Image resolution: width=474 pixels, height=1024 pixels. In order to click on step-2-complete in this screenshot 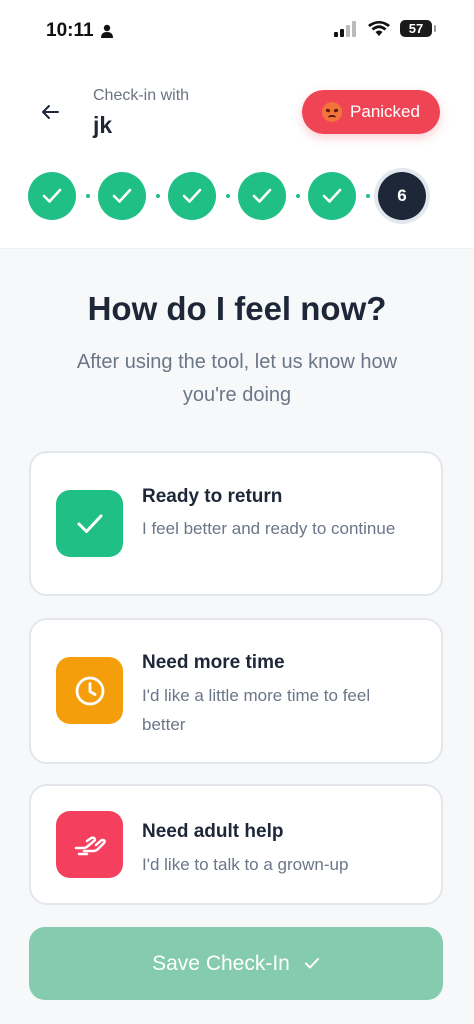, I will do `click(122, 196)`.